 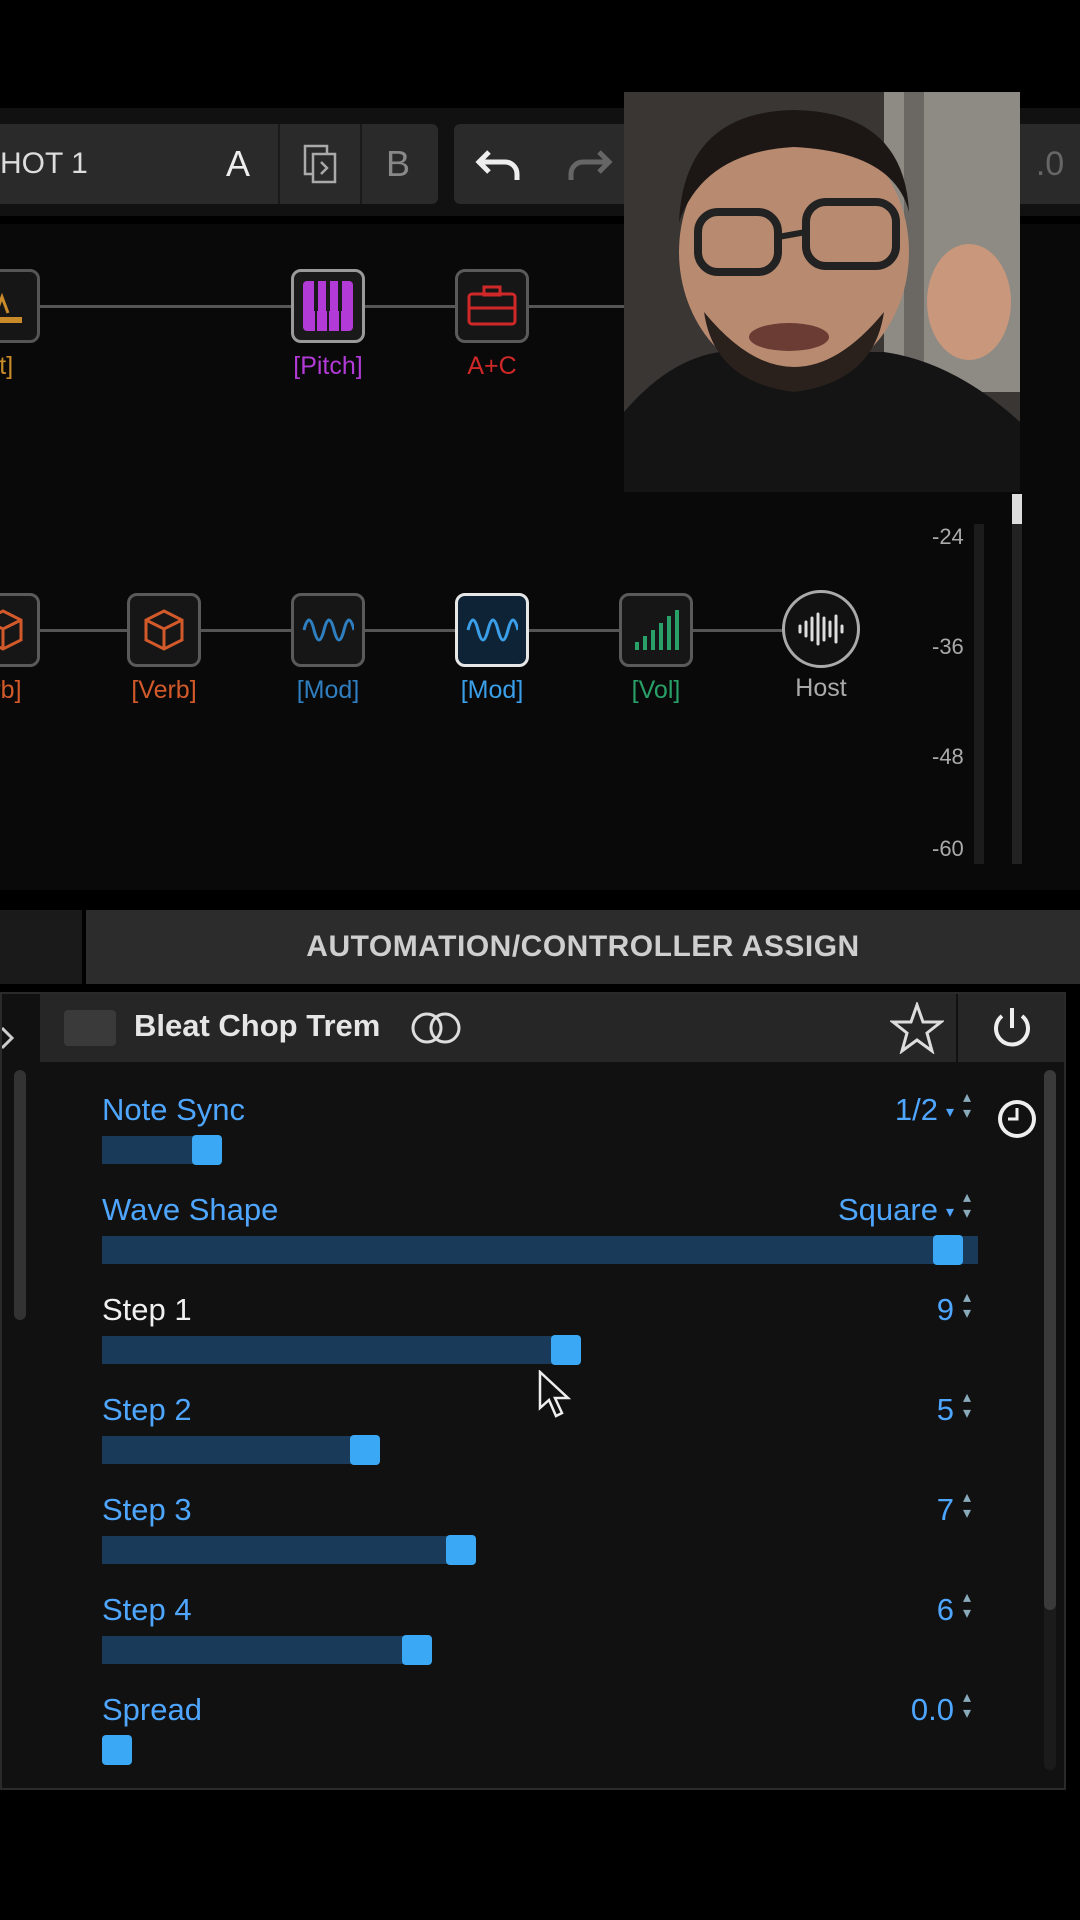 I want to click on favorite-star-icon, so click(x=917, y=1028).